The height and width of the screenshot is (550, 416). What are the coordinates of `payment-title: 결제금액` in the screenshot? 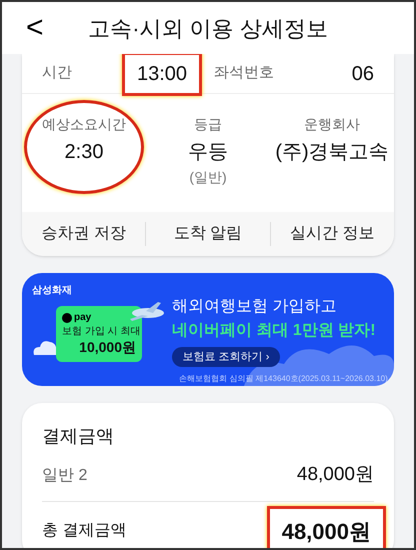 It's located at (78, 436).